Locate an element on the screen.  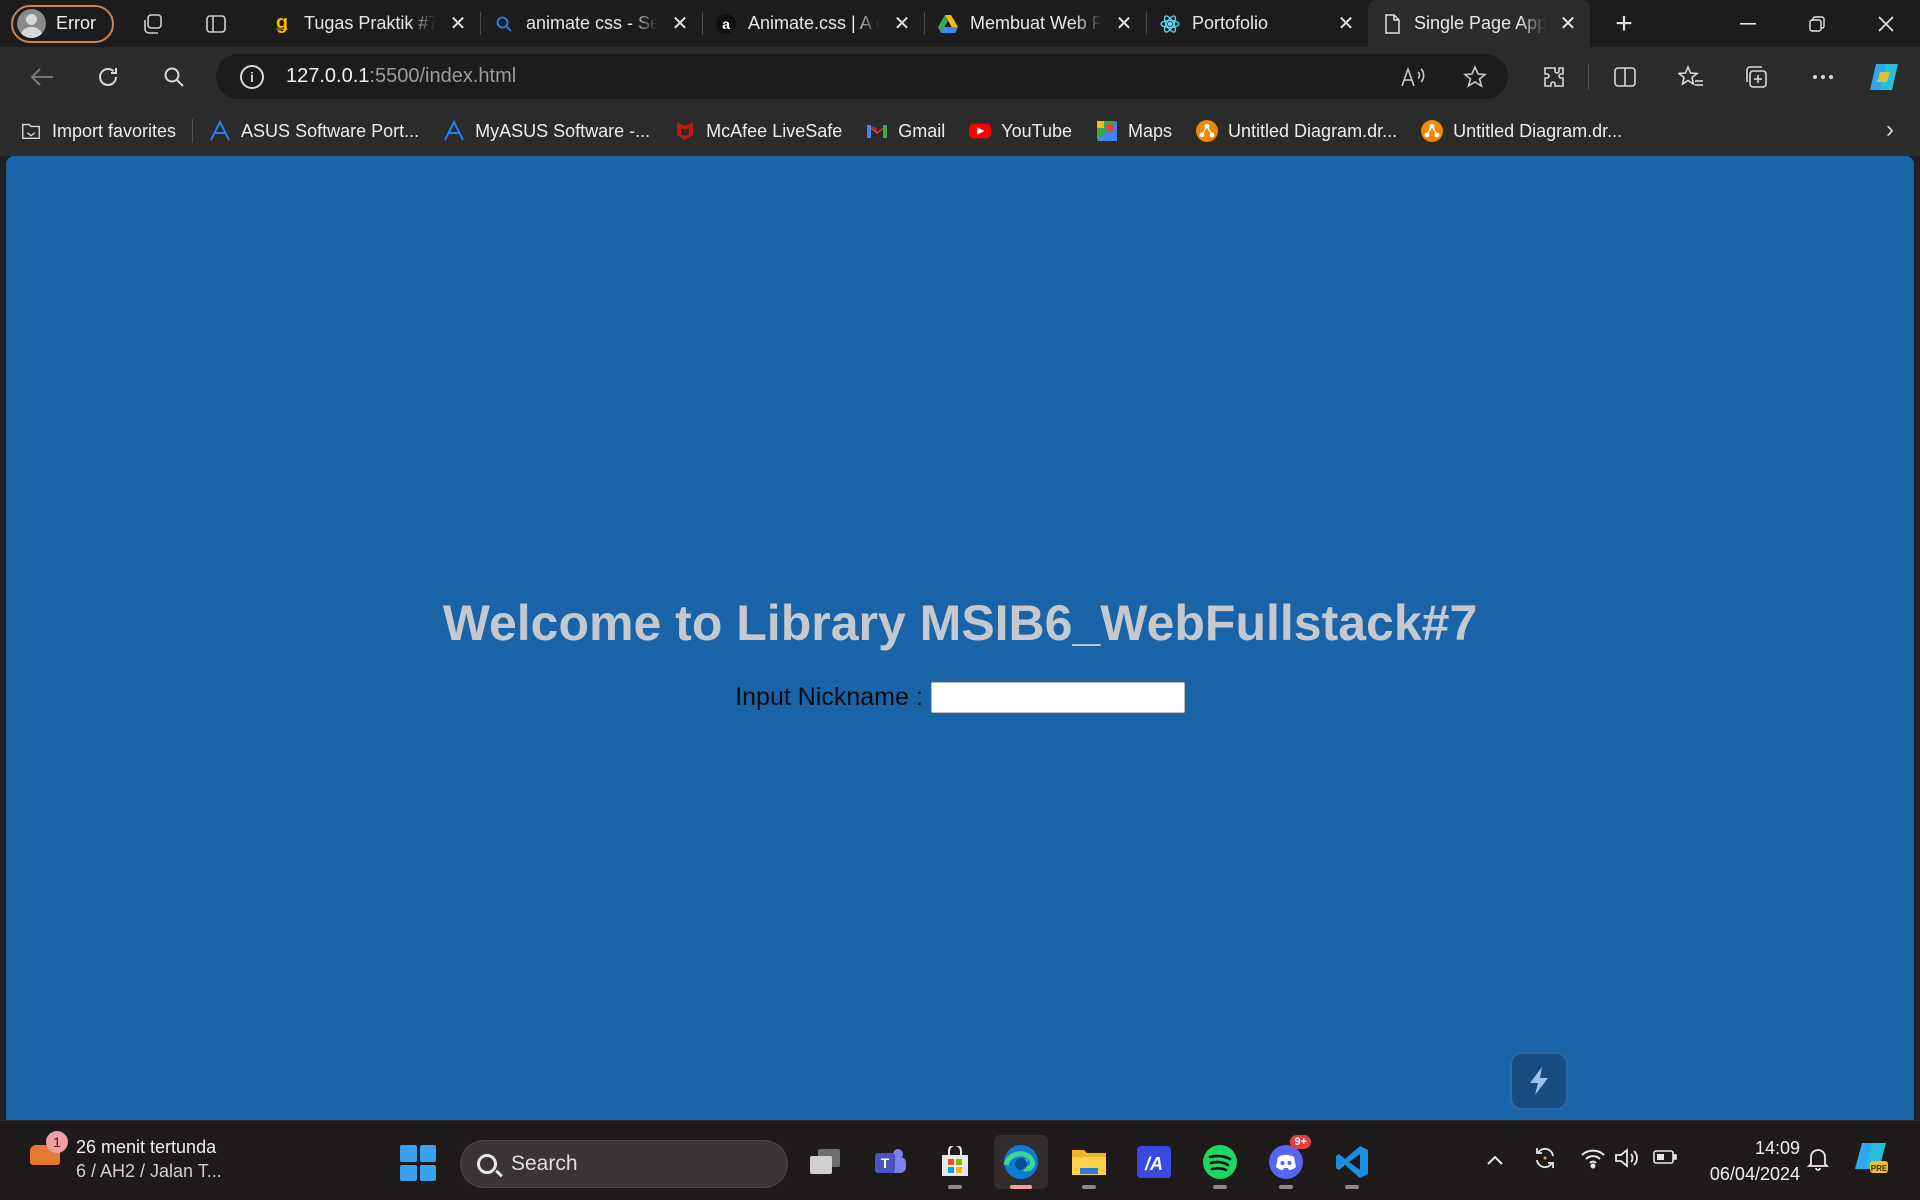
page-icon is located at coordinates (1392, 23).